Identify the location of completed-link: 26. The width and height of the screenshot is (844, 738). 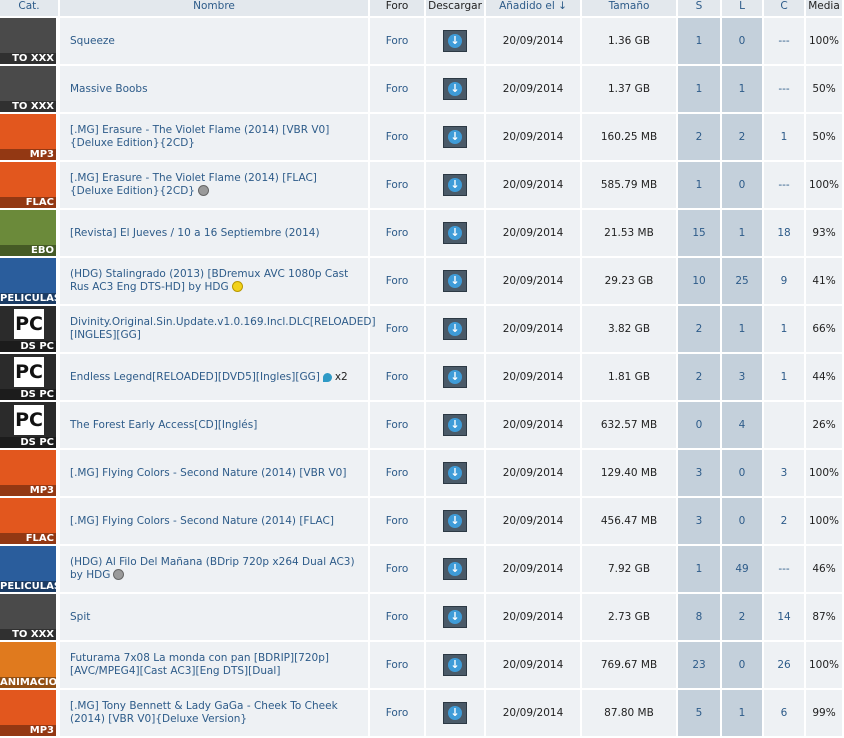
(785, 666).